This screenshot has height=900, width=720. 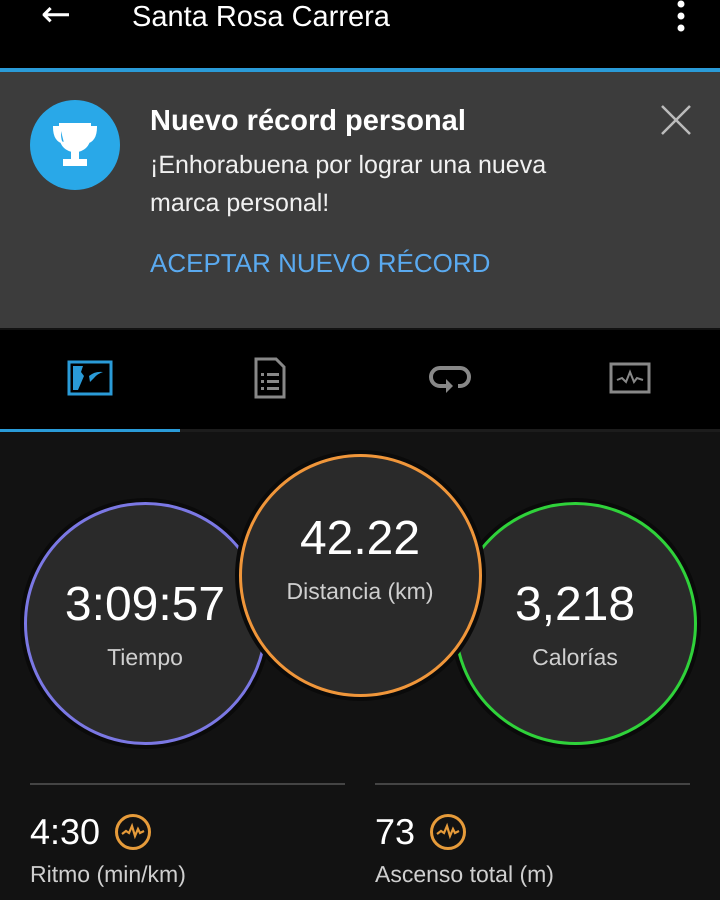 I want to click on stat-label: Ascenso total (m), so click(x=465, y=874).